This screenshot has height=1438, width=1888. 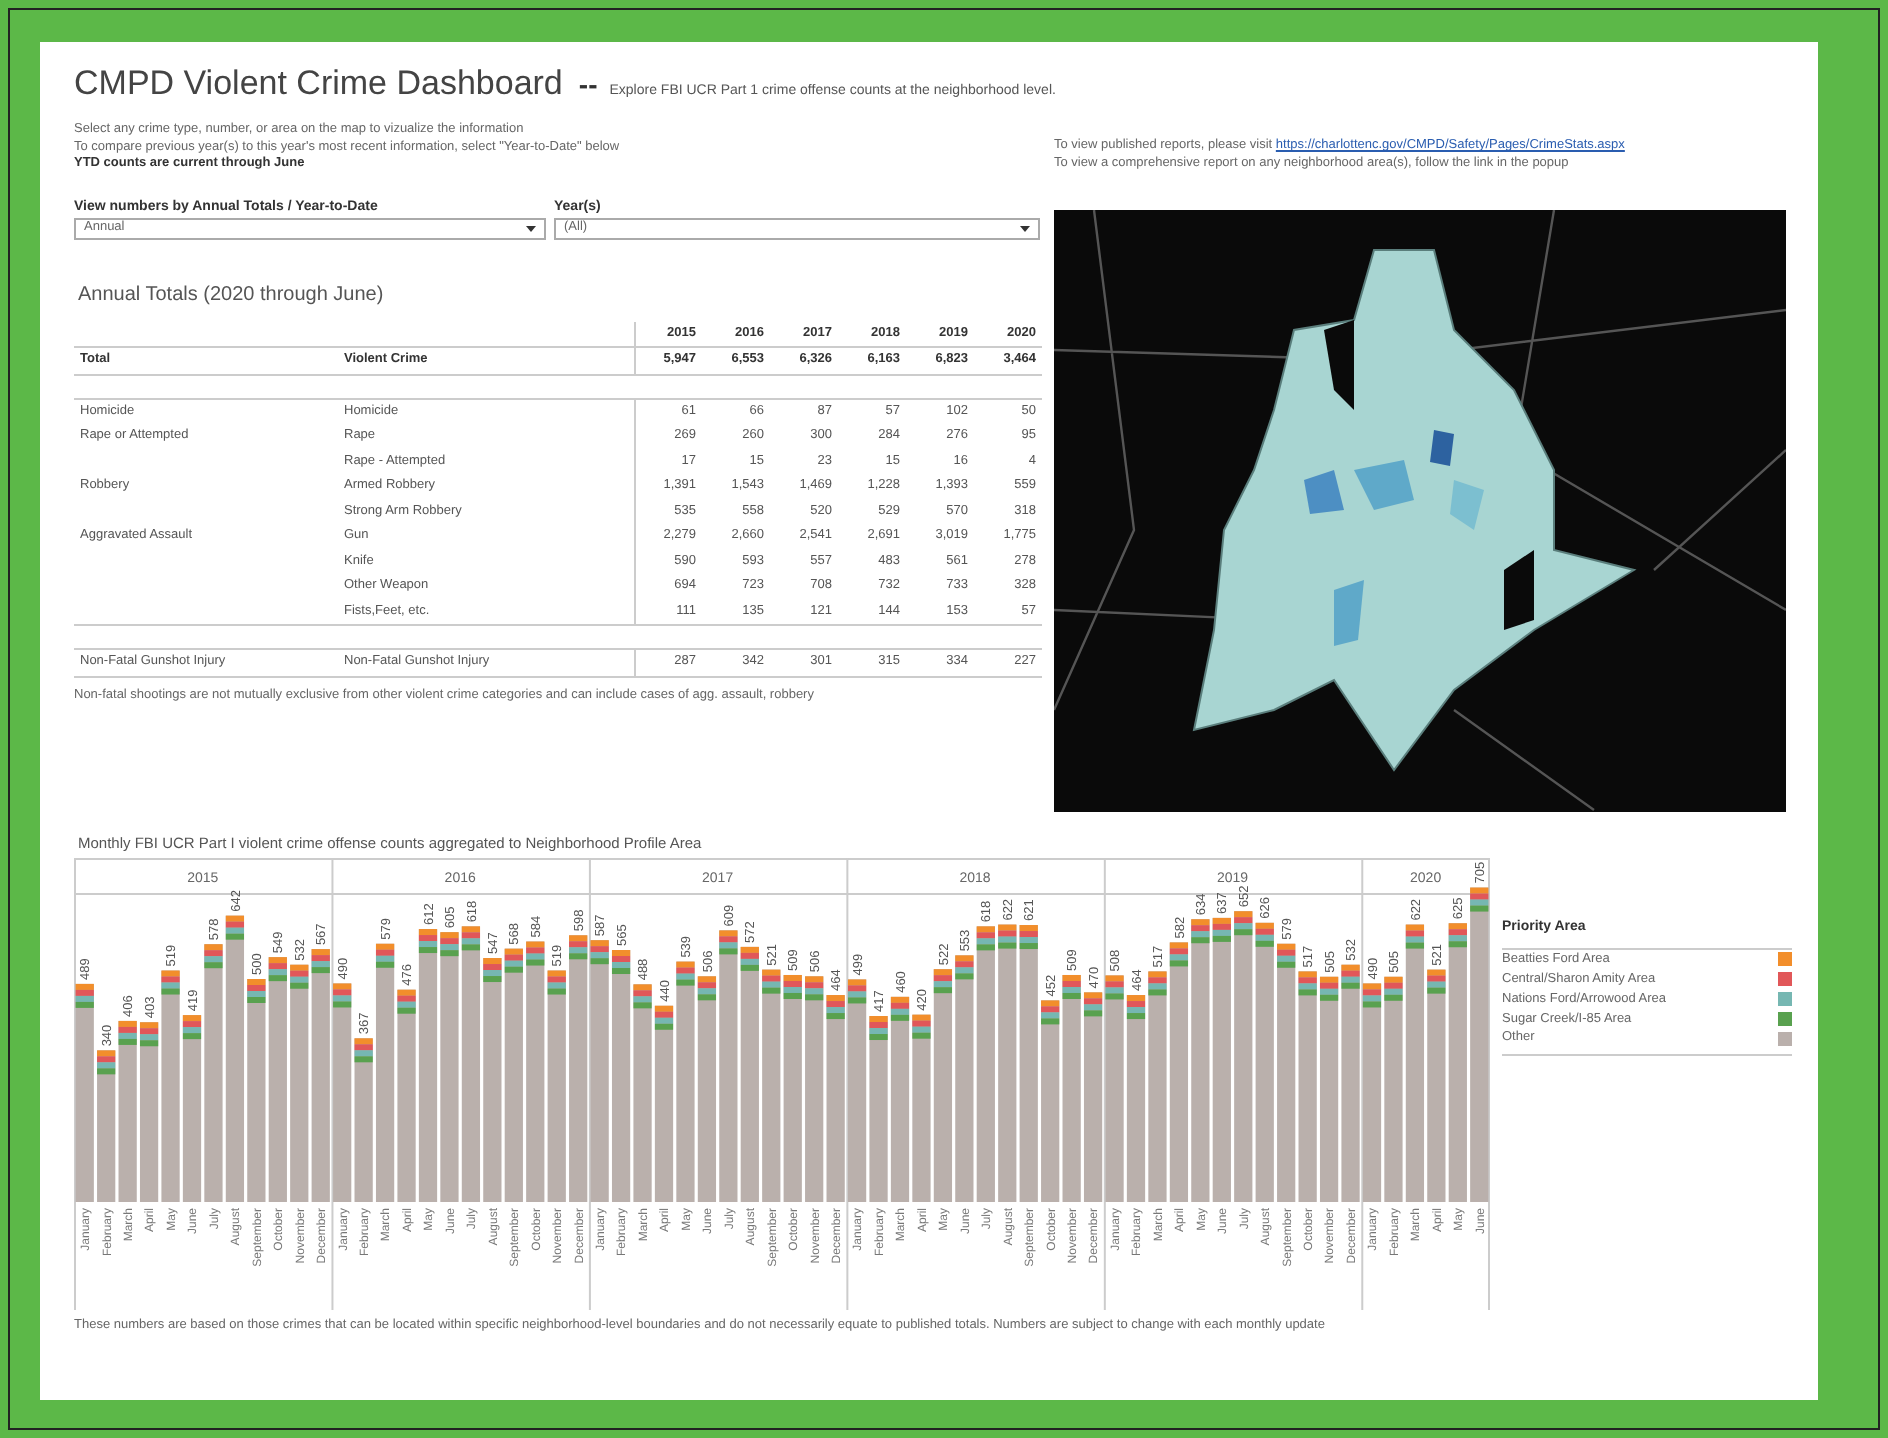 I want to click on table-title: Annual Totals (2020 through June), so click(x=232, y=295).